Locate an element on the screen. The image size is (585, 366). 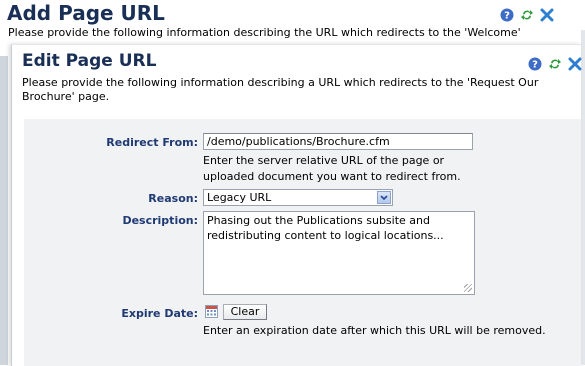
background-dialog-border is located at coordinates (4, 210).